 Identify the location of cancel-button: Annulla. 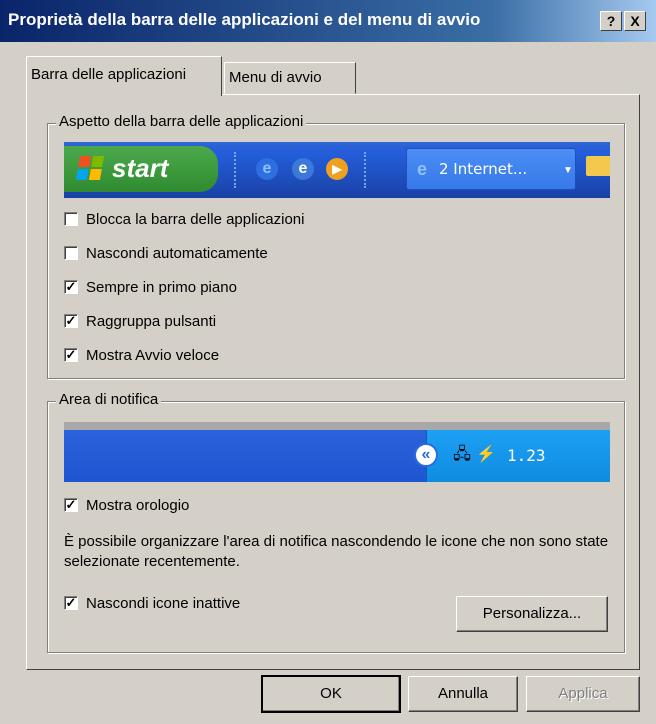
(463, 694).